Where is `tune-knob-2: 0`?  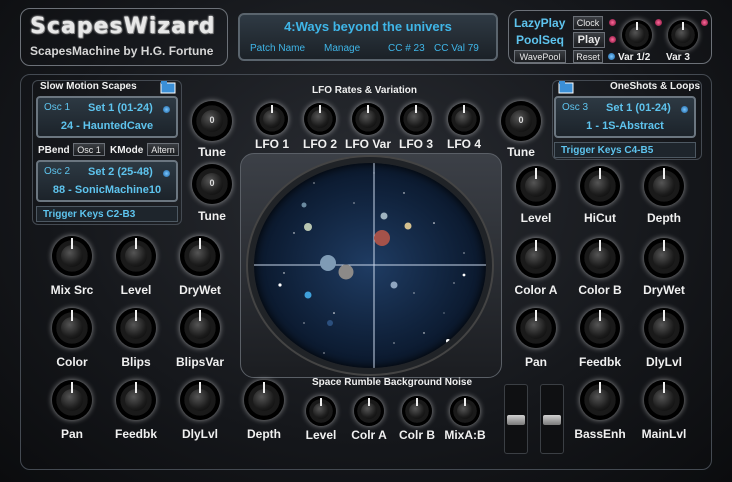
tune-knob-2: 0 is located at coordinates (212, 184).